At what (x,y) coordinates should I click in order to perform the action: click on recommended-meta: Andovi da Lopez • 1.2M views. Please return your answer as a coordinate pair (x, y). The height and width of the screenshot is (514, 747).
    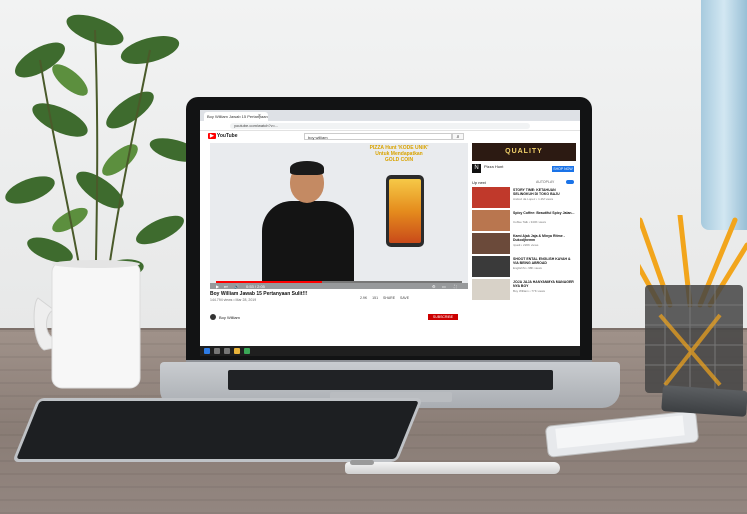
    Looking at the image, I should click on (533, 199).